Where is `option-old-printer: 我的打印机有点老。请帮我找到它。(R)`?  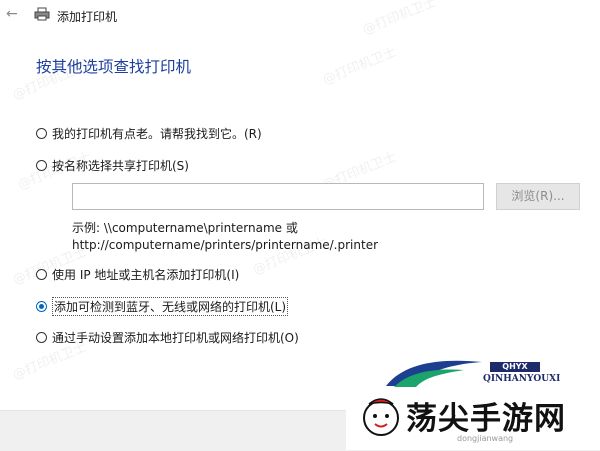
option-old-printer: 我的打印机有点老。请帮我找到它。(R) is located at coordinates (149, 133).